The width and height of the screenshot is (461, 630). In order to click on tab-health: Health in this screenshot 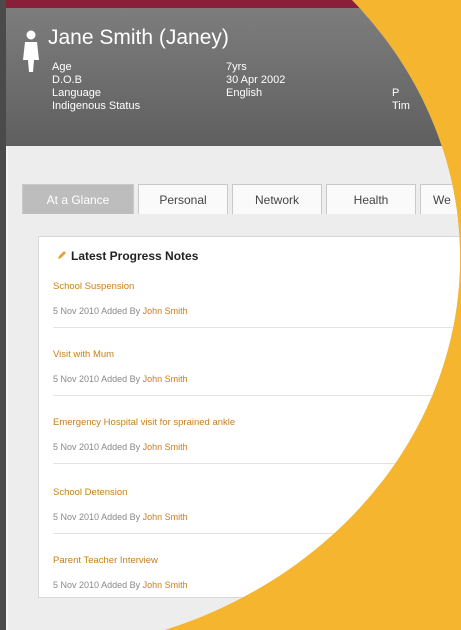, I will do `click(371, 199)`.